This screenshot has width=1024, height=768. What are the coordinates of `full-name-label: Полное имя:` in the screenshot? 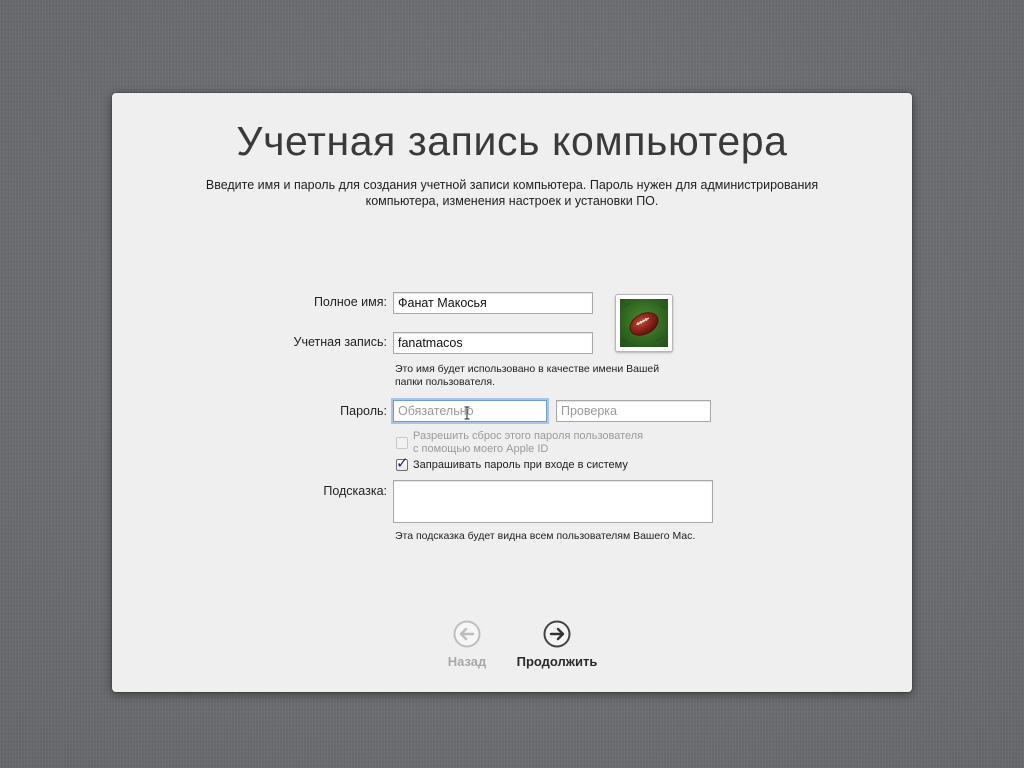 It's located at (350, 302).